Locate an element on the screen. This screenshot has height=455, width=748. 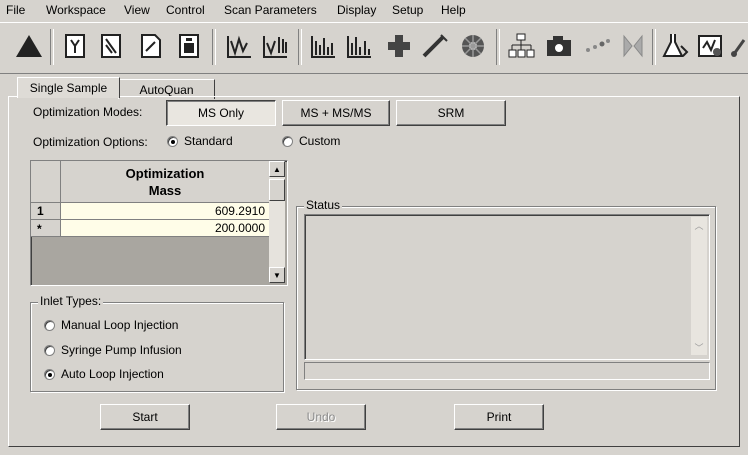
print-label: Print is located at coordinates (499, 417).